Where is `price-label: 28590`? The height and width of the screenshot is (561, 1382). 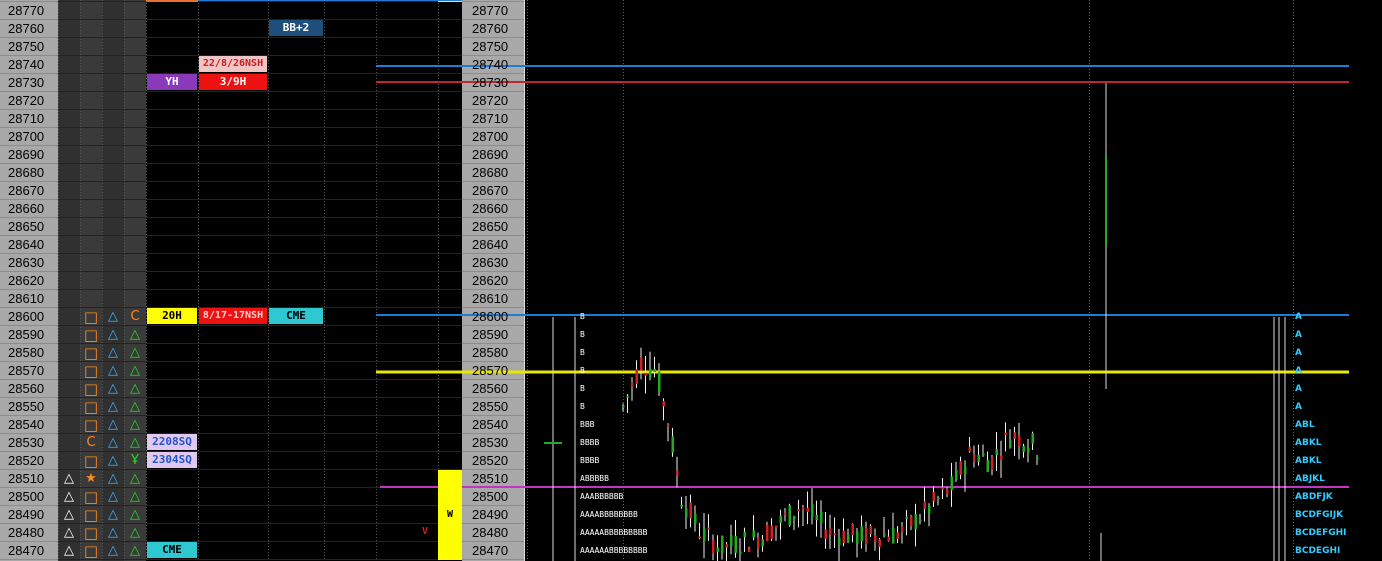
price-label: 28590 is located at coordinates (490, 334).